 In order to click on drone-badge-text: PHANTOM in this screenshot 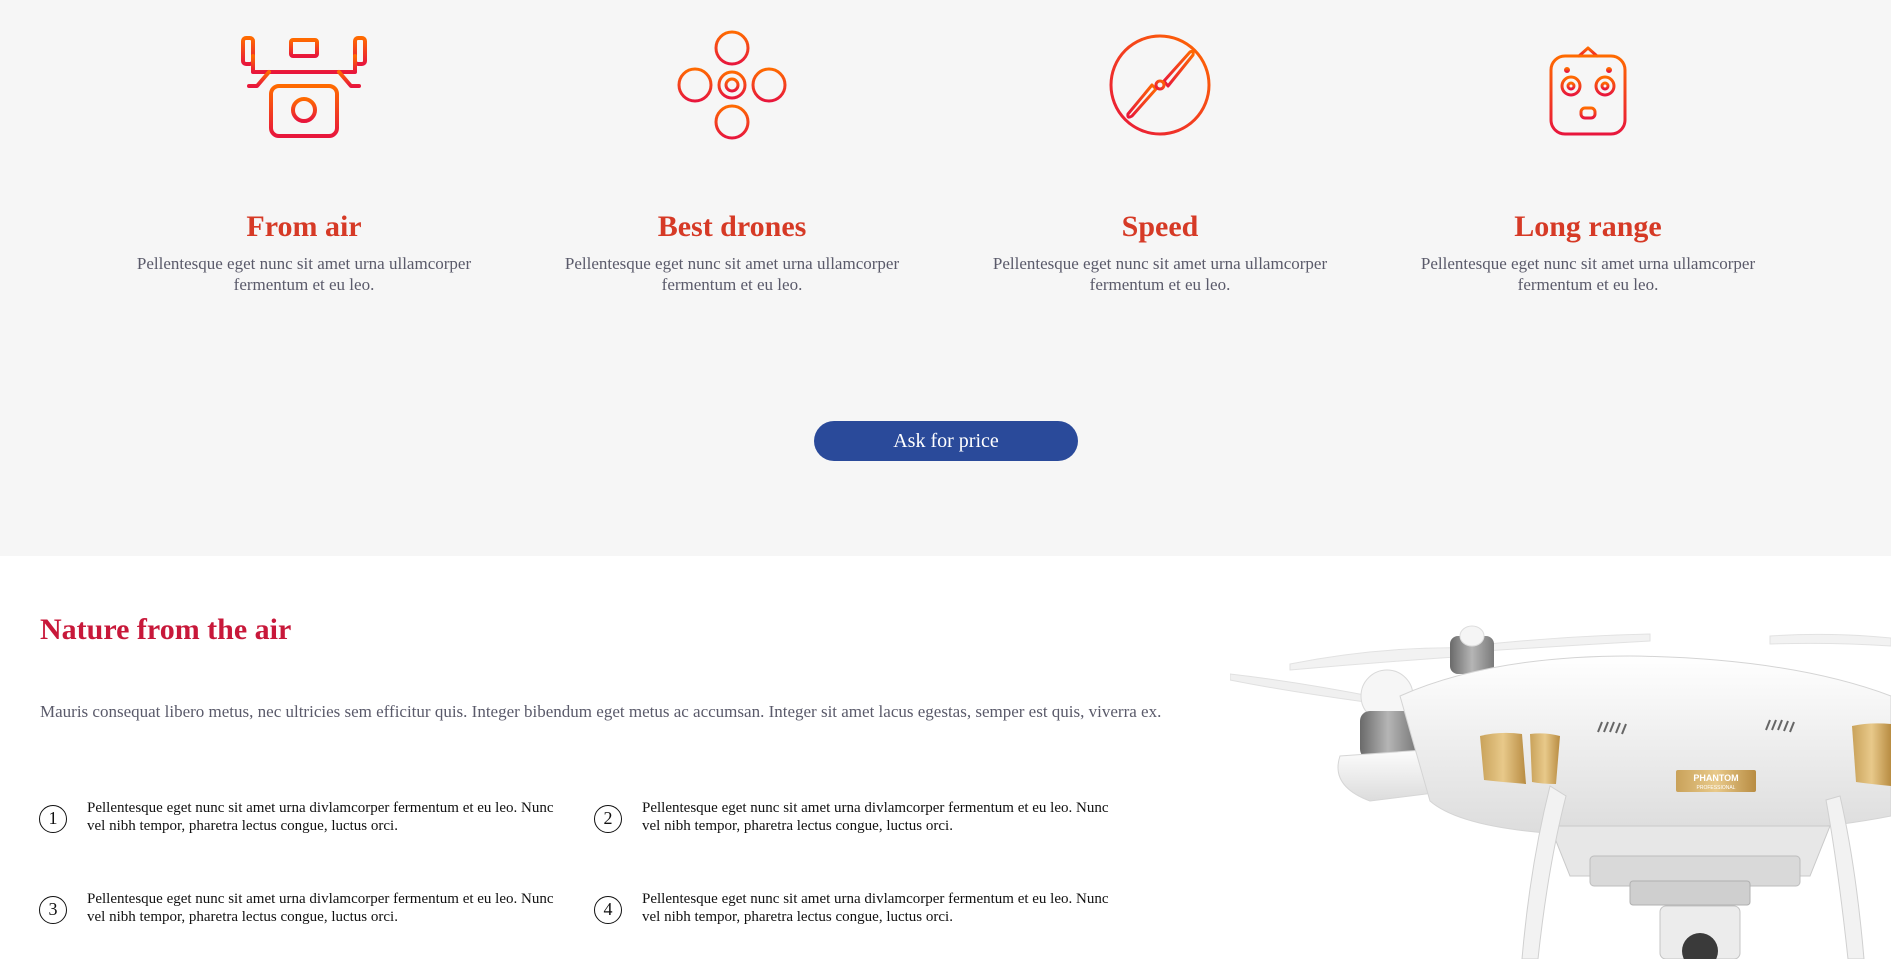, I will do `click(1715, 778)`.